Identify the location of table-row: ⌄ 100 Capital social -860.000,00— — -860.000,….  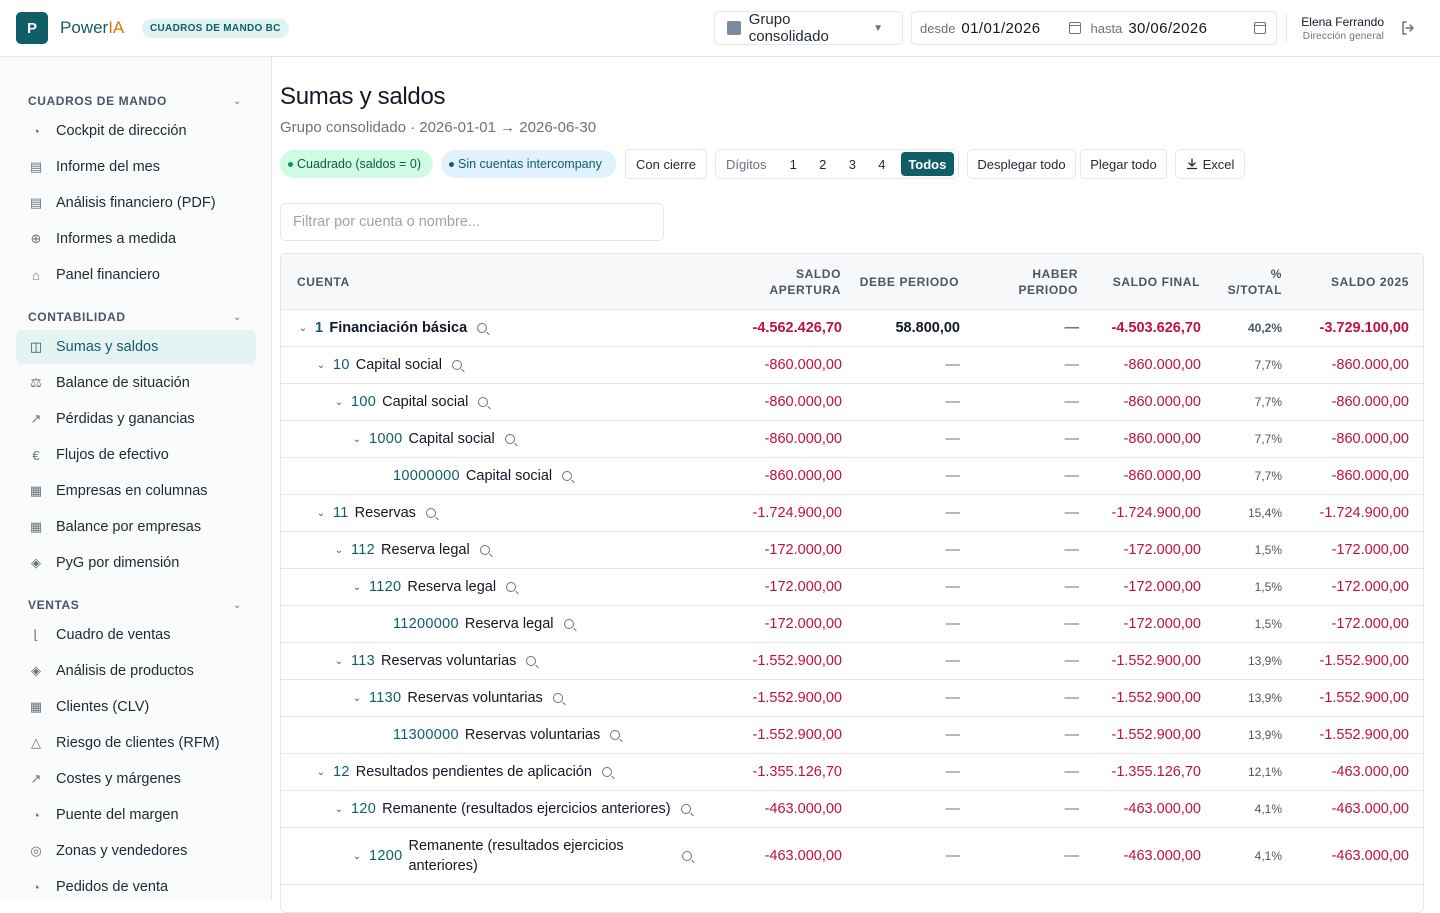
(852, 402).